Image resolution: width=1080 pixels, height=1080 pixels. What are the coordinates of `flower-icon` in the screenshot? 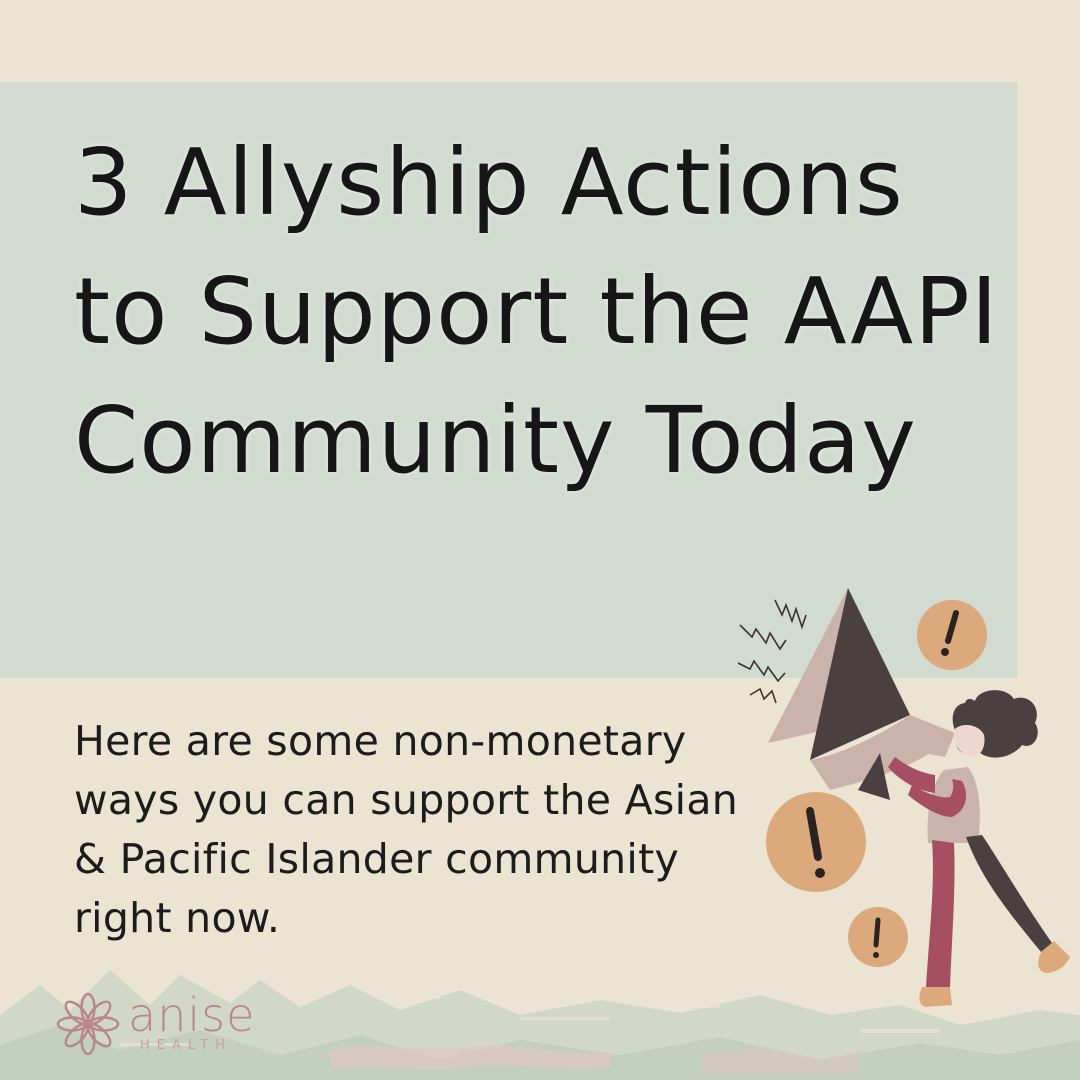 It's located at (88, 1024).